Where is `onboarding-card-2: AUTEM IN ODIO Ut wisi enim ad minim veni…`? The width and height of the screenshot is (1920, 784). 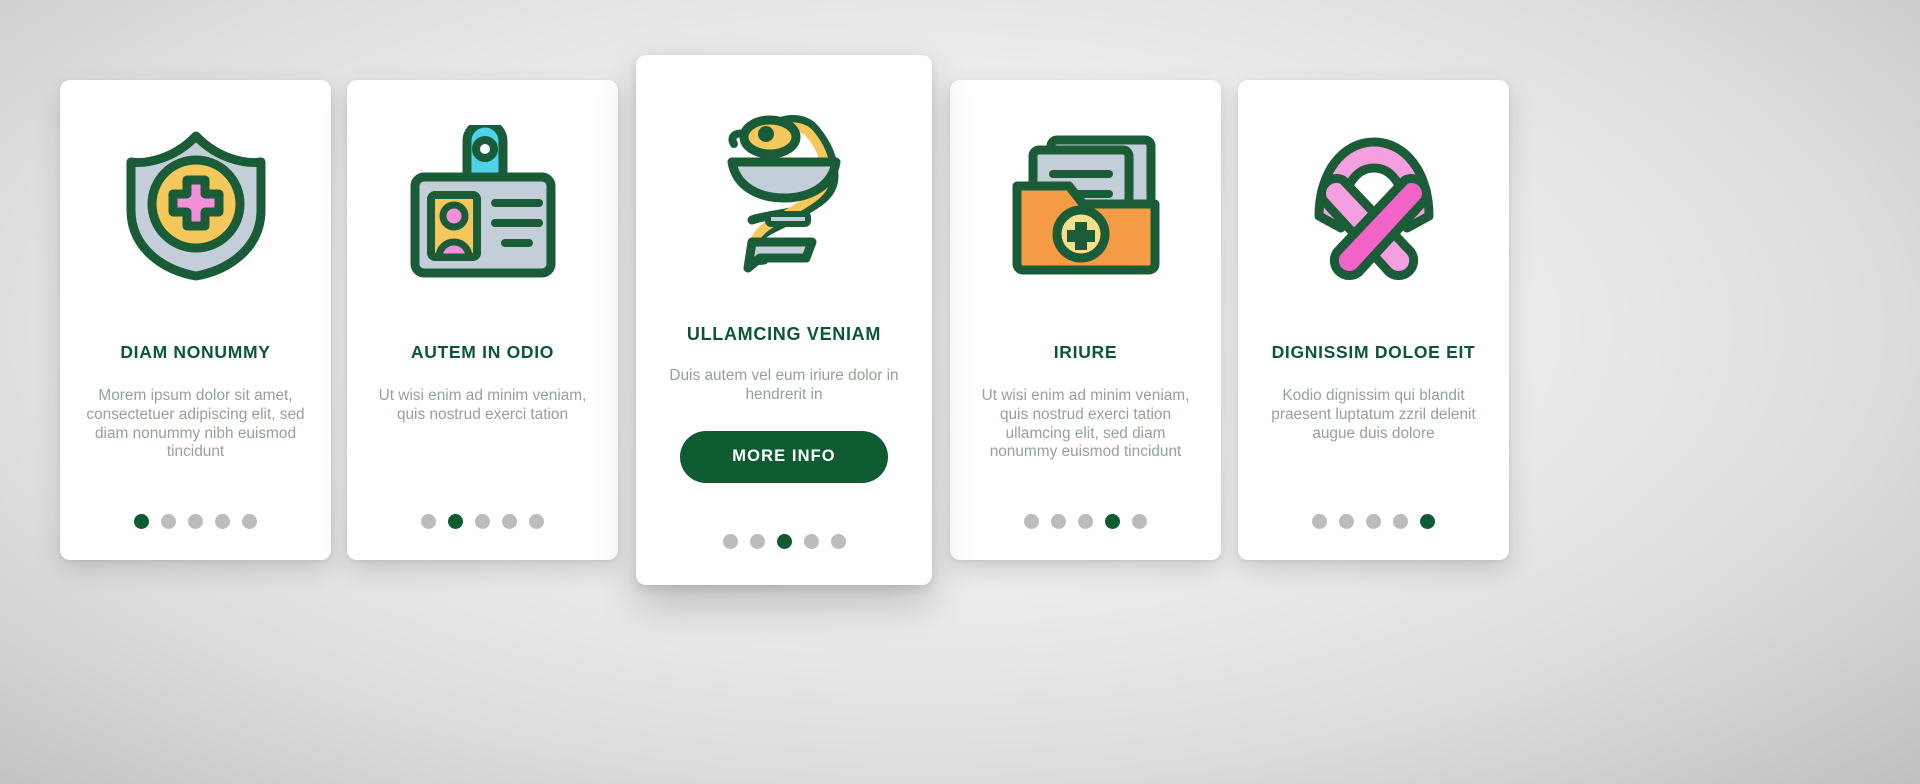 onboarding-card-2: AUTEM IN ODIO Ut wisi enim ad minim veni… is located at coordinates (482, 320).